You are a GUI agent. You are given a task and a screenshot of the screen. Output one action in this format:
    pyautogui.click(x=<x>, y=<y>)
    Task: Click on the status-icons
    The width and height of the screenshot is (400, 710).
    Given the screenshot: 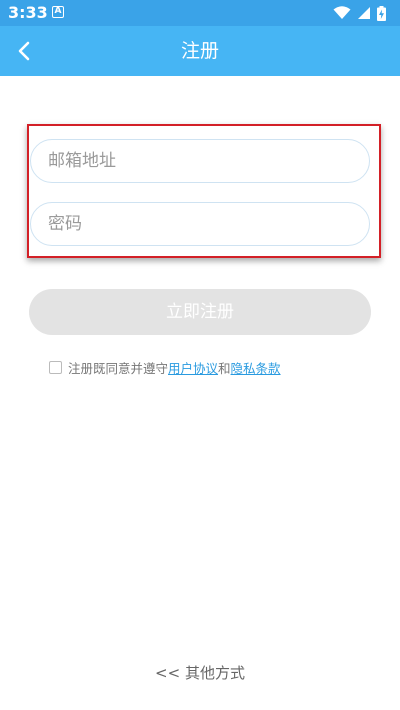 What is the action you would take?
    pyautogui.click(x=359, y=13)
    